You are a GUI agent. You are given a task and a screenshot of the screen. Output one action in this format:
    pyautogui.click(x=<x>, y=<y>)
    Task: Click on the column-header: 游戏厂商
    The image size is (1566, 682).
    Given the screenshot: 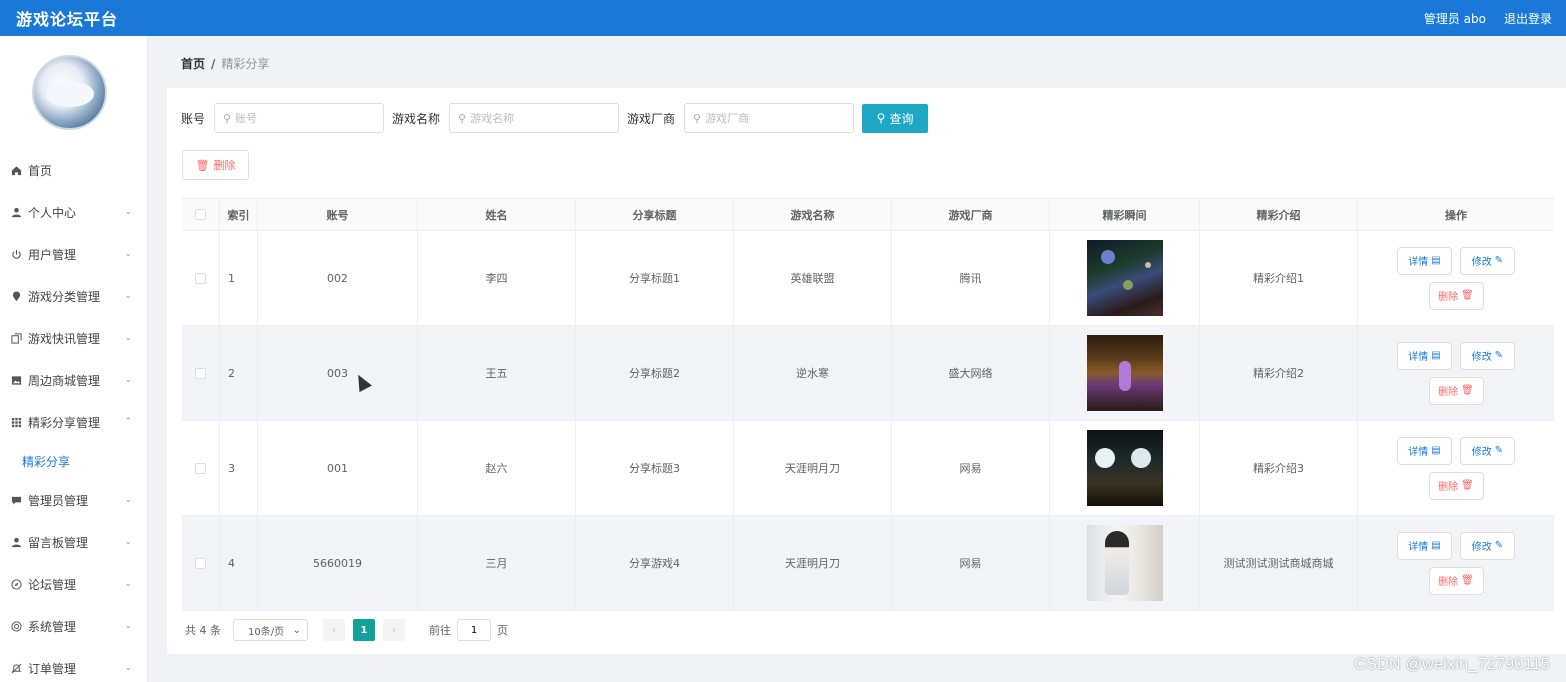 What is the action you would take?
    pyautogui.click(x=971, y=214)
    